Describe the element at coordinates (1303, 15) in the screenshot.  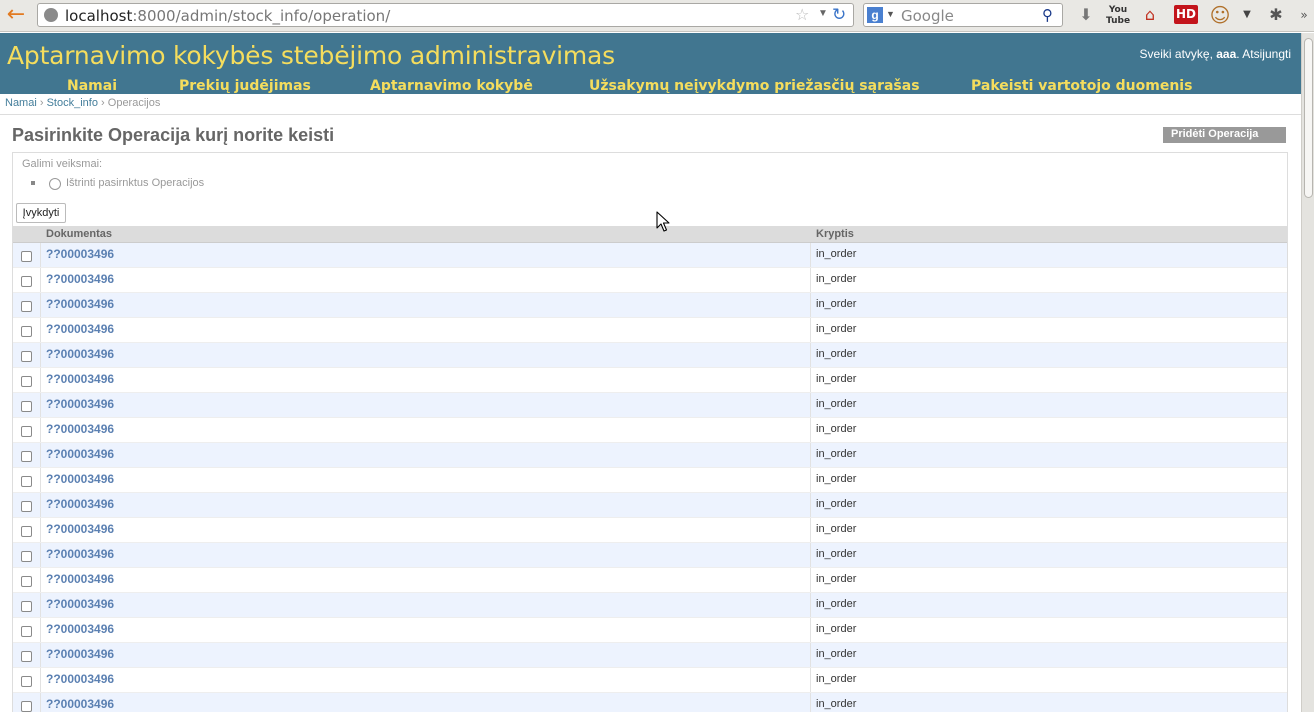
I see `toolbar-overflow-icon: »` at that location.